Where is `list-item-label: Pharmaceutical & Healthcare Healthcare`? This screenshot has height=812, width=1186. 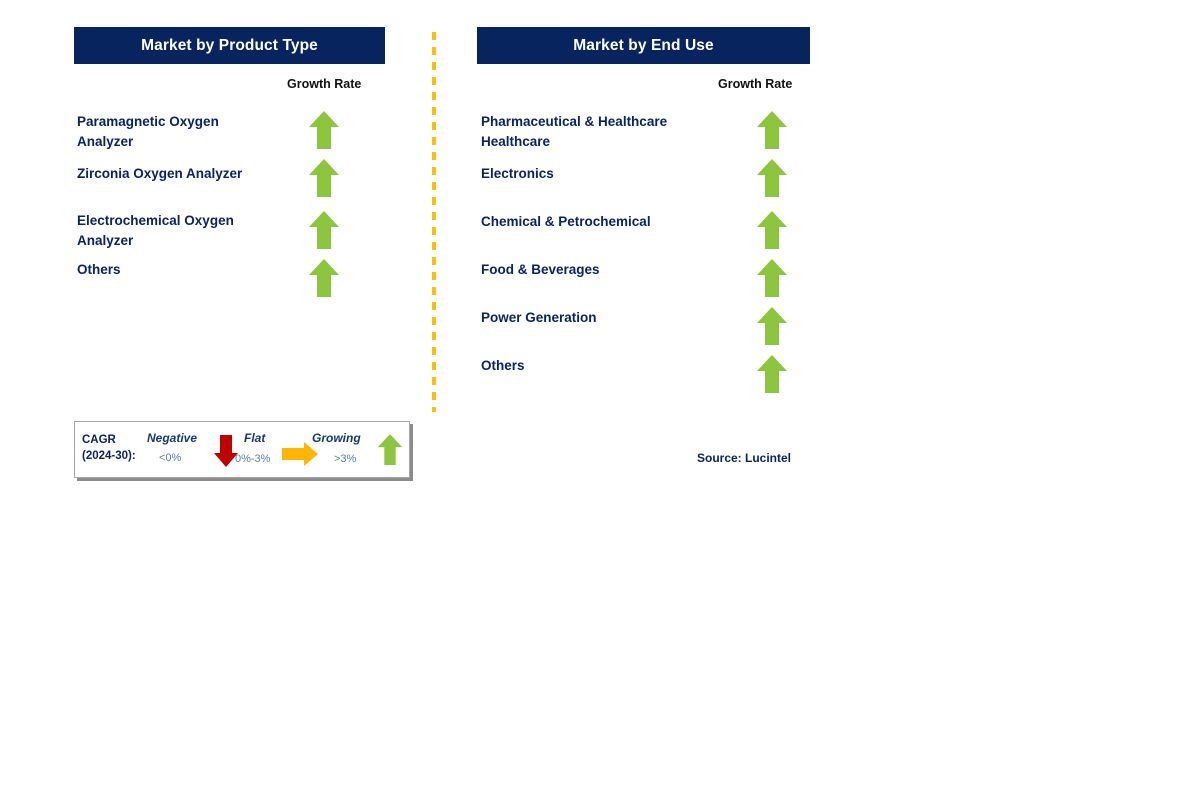 list-item-label: Pharmaceutical & Healthcare Healthcare is located at coordinates (574, 131).